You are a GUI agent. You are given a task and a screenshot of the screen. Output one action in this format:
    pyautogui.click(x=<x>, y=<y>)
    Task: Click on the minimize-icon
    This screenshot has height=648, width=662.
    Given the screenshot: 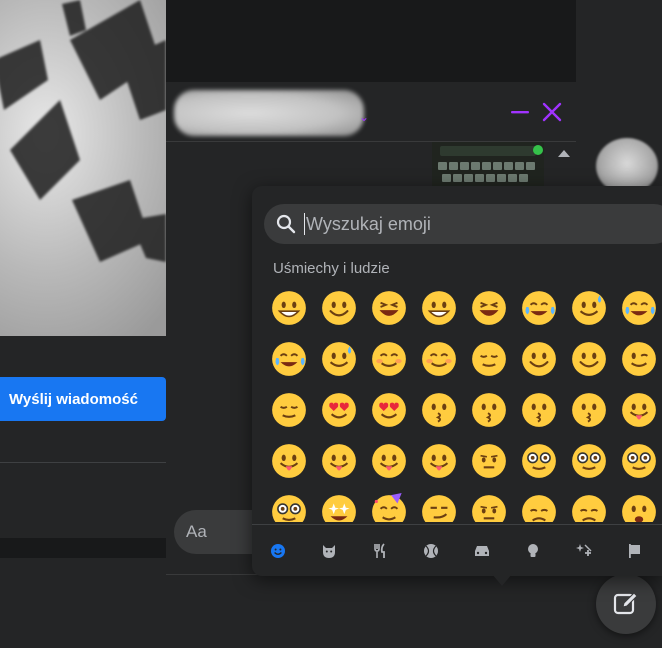 What is the action you would take?
    pyautogui.click(x=520, y=112)
    